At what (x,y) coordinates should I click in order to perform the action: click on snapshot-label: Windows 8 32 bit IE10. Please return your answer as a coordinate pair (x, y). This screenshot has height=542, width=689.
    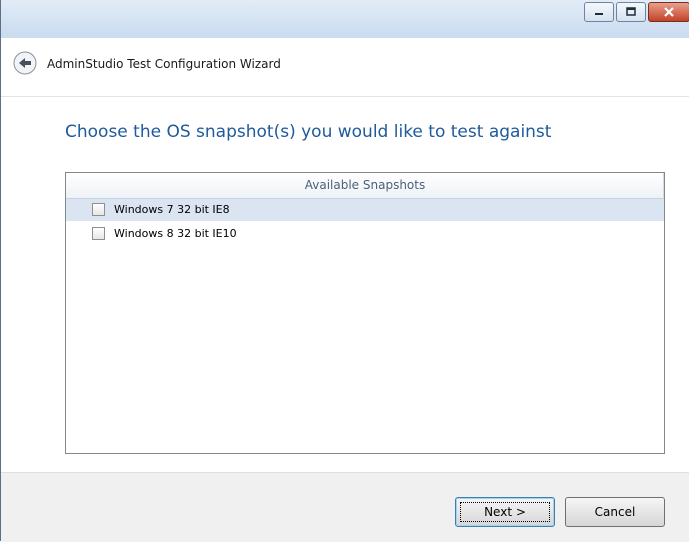
    Looking at the image, I should click on (175, 233).